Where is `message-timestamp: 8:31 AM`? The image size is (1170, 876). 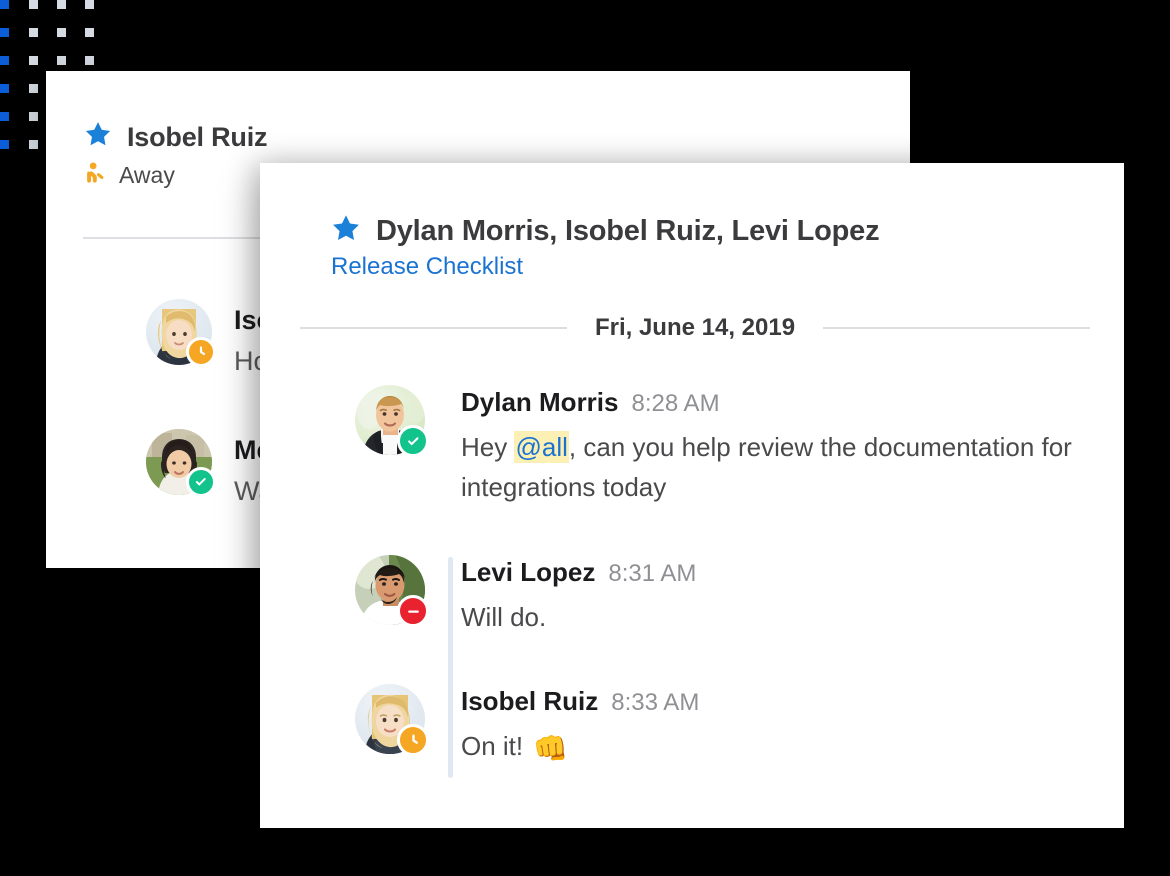
message-timestamp: 8:31 AM is located at coordinates (652, 573).